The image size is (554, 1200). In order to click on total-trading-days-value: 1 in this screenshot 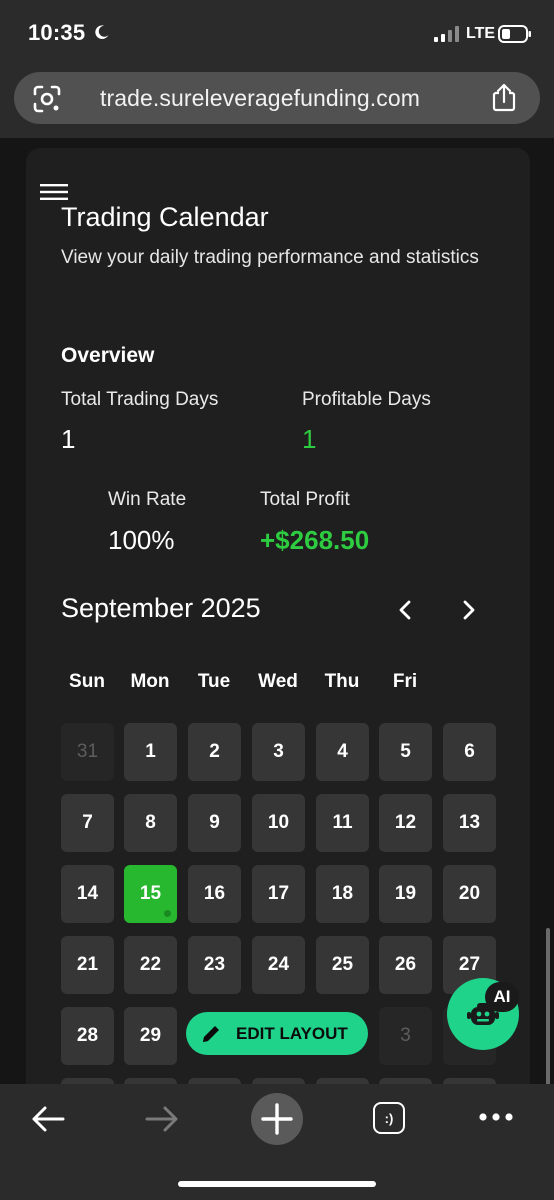, I will do `click(68, 439)`.